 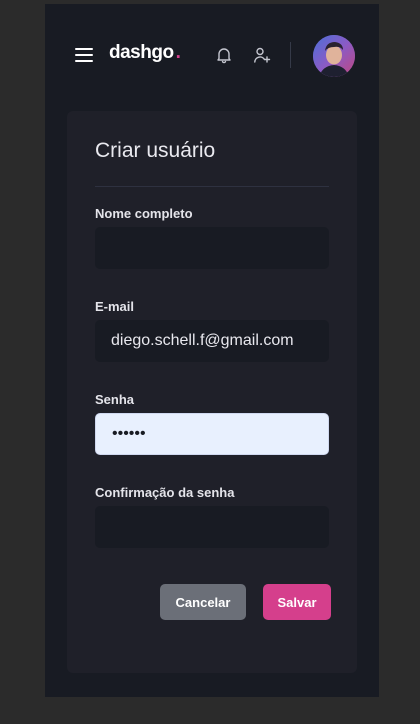 I want to click on email-label: E-mail, so click(x=115, y=306).